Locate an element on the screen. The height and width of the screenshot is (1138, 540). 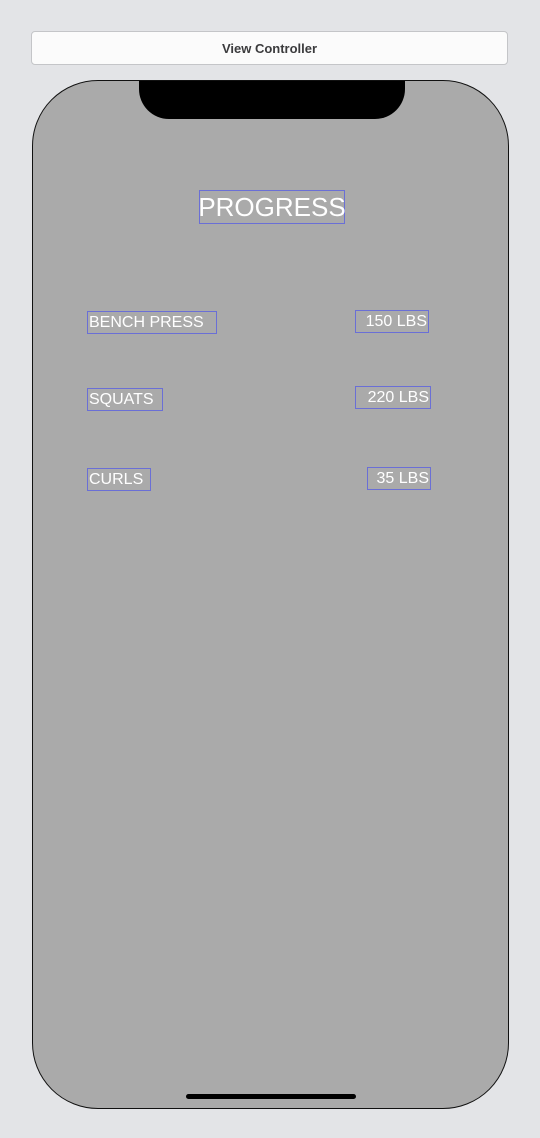
curls-label: CURLS is located at coordinates (119, 479).